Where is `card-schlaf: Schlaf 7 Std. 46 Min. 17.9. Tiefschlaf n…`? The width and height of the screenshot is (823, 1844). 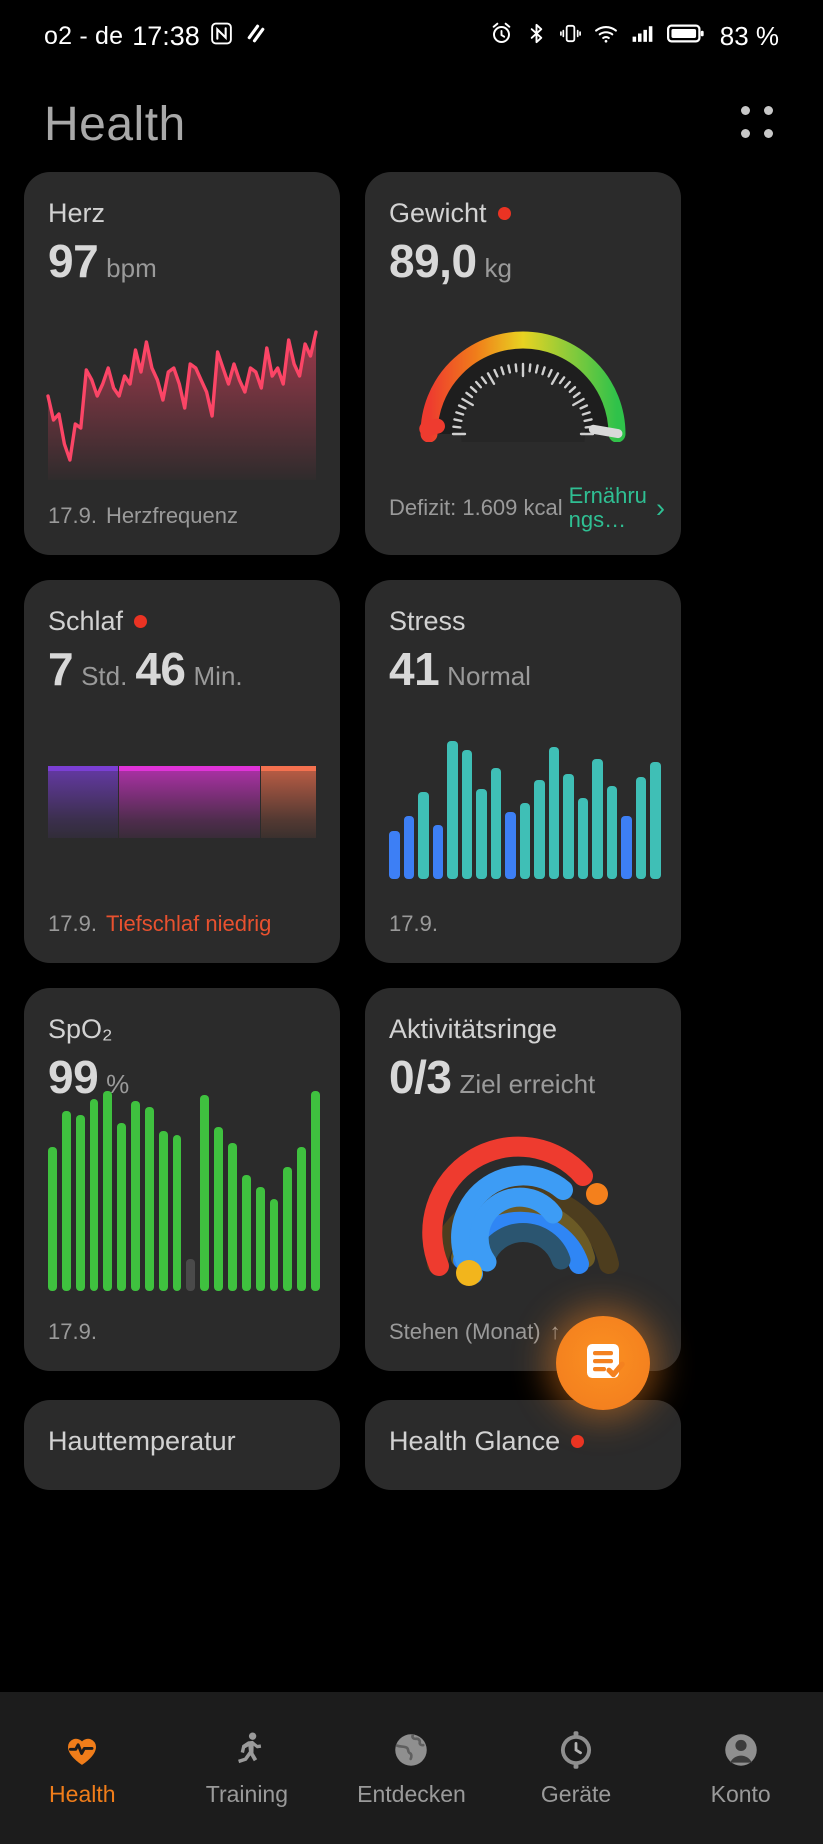
card-schlaf: Schlaf 7 Std. 46 Min. 17.9. Tiefschlaf n… is located at coordinates (182, 771).